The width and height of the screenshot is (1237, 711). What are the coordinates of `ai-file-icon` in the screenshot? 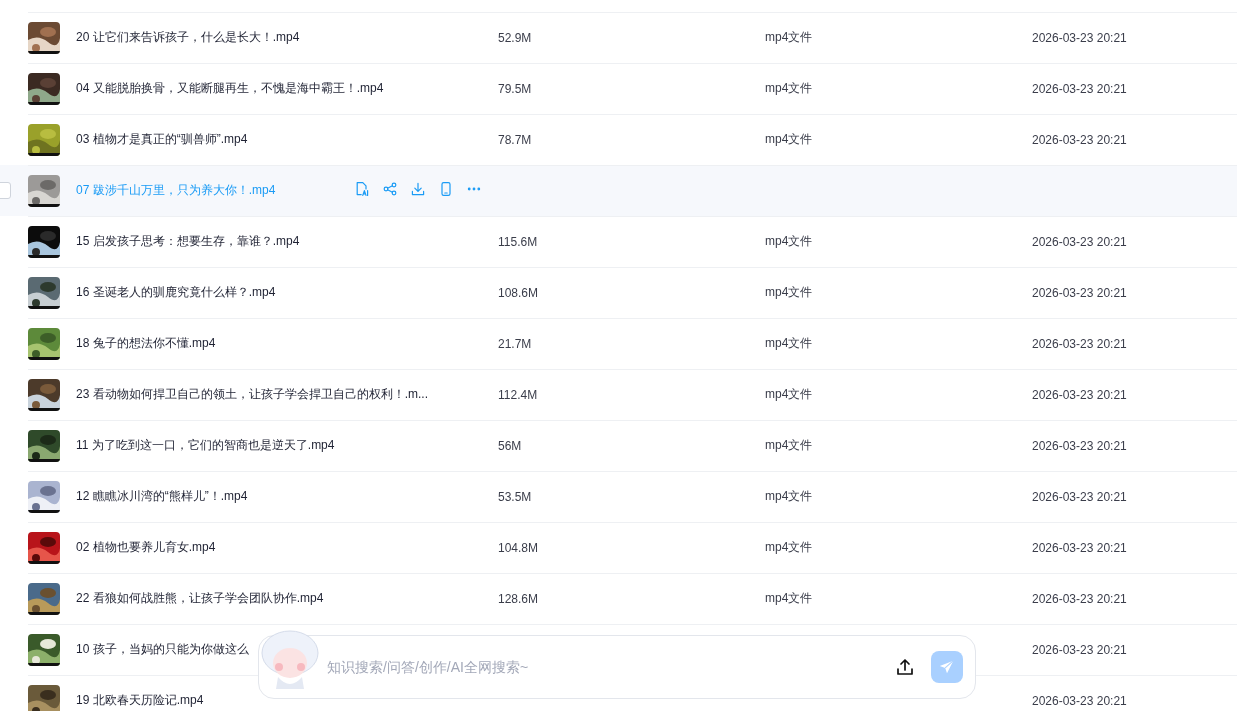 It's located at (362, 189).